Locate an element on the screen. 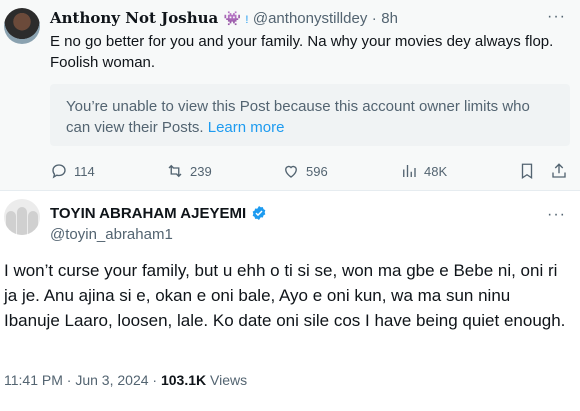 The width and height of the screenshot is (580, 411). views-button: 48K is located at coordinates (423, 171).